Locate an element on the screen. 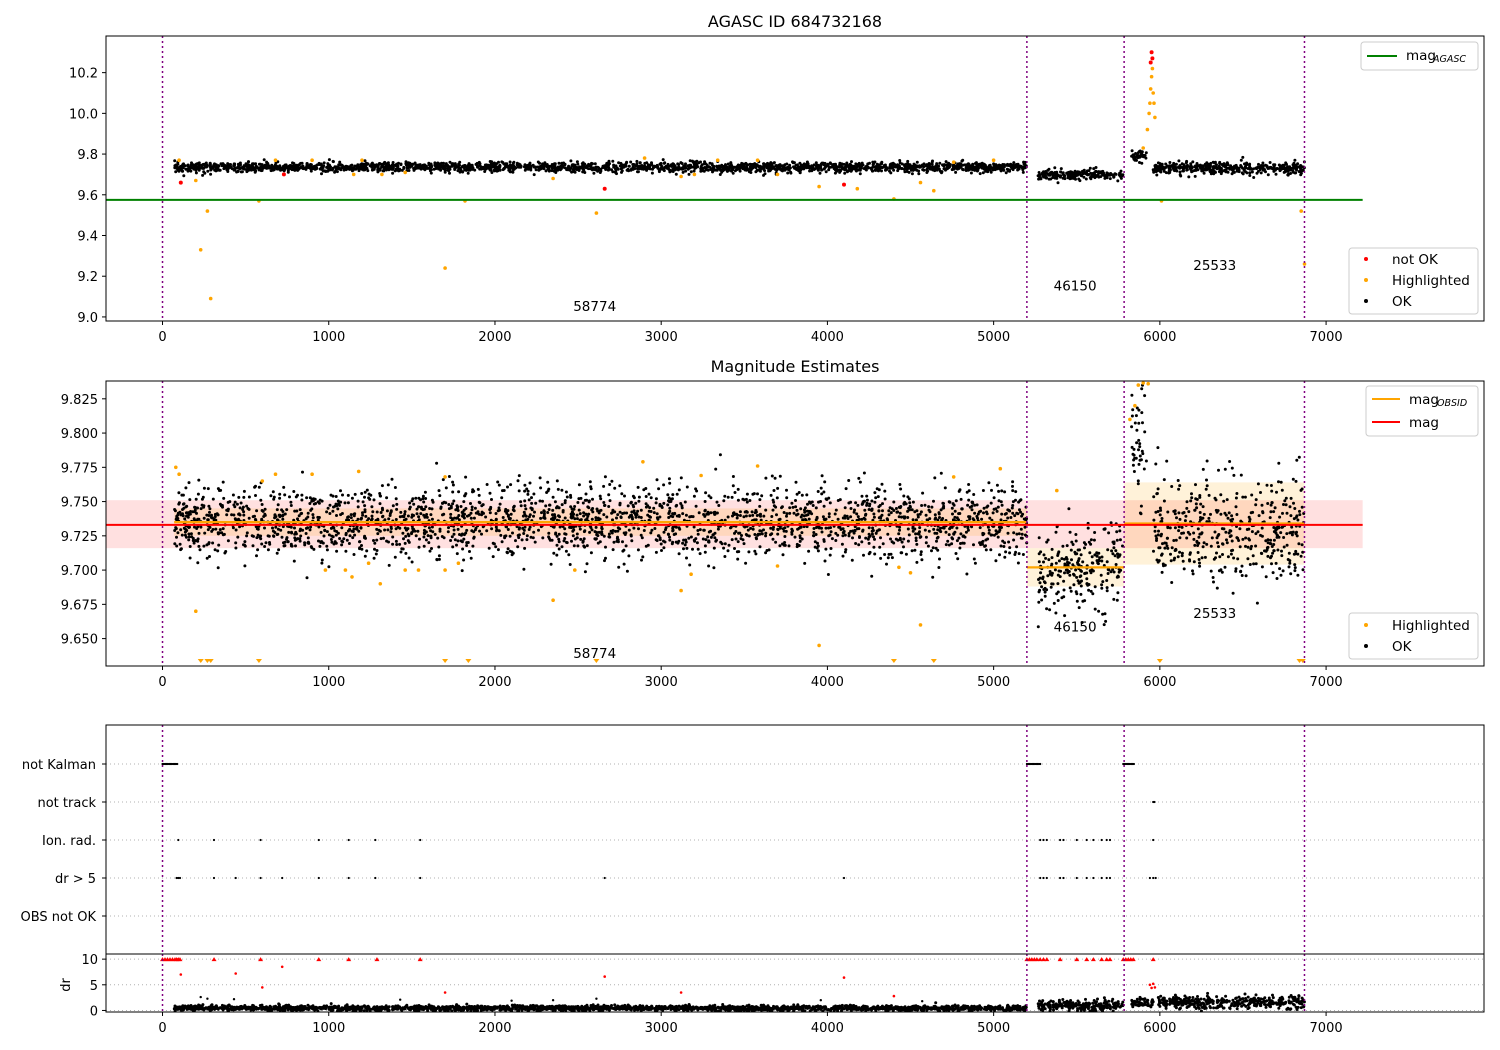  obsid-annotation: 58774 is located at coordinates (594, 307).